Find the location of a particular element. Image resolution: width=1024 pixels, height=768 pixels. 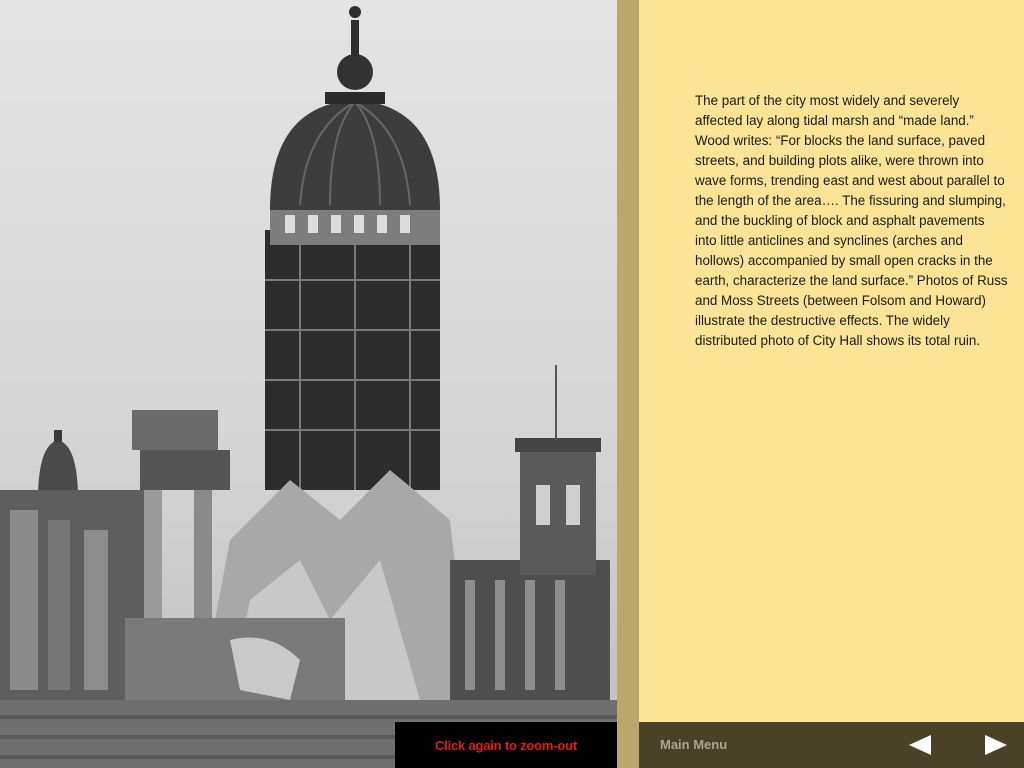

bottom-nav-bar: Main Menu is located at coordinates (831, 745).